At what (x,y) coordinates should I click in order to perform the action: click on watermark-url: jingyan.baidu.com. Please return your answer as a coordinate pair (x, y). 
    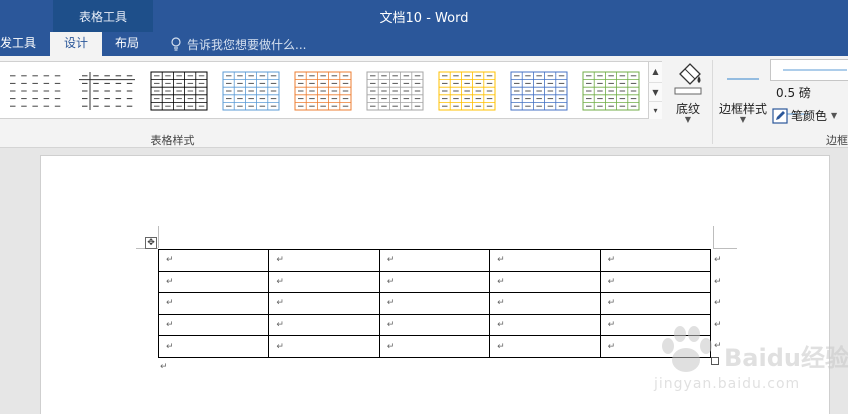
    Looking at the image, I should click on (727, 384).